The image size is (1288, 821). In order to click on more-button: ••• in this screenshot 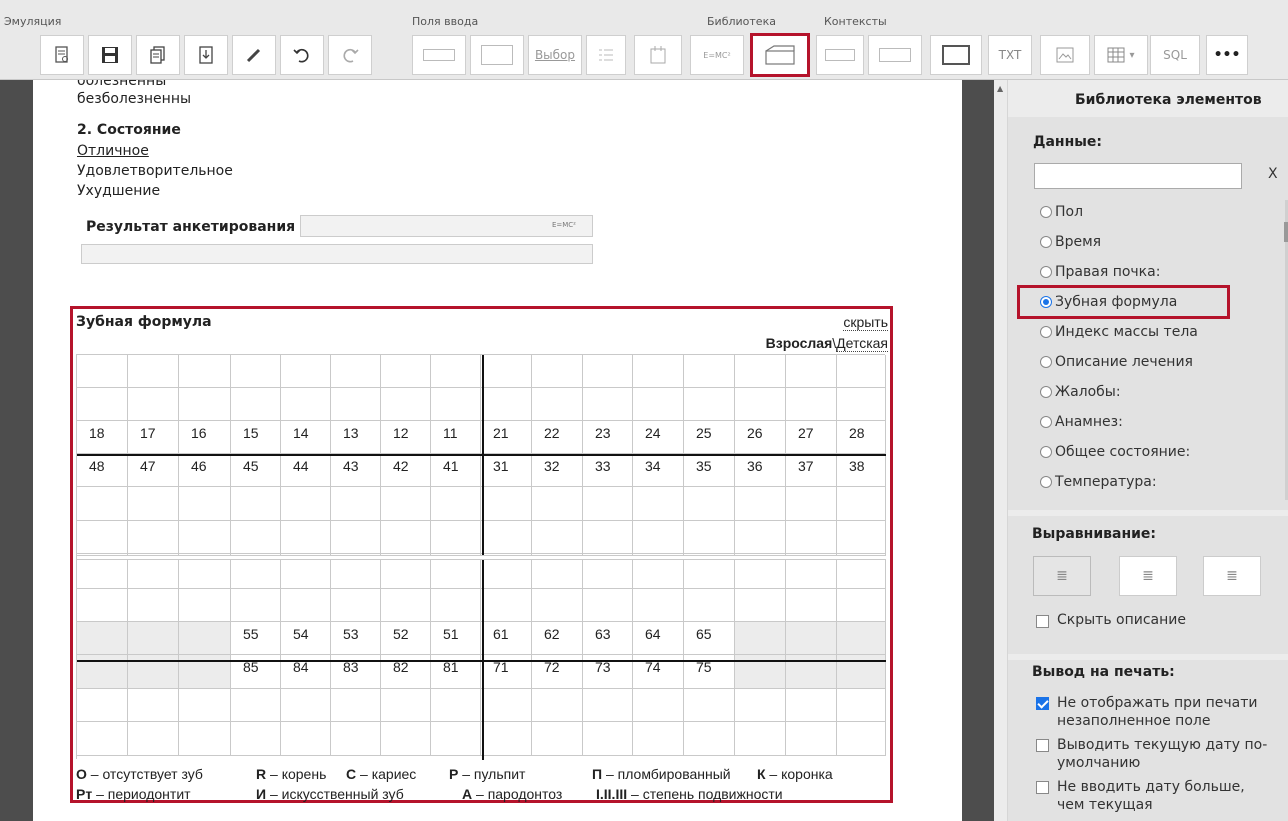, I will do `click(1227, 55)`.